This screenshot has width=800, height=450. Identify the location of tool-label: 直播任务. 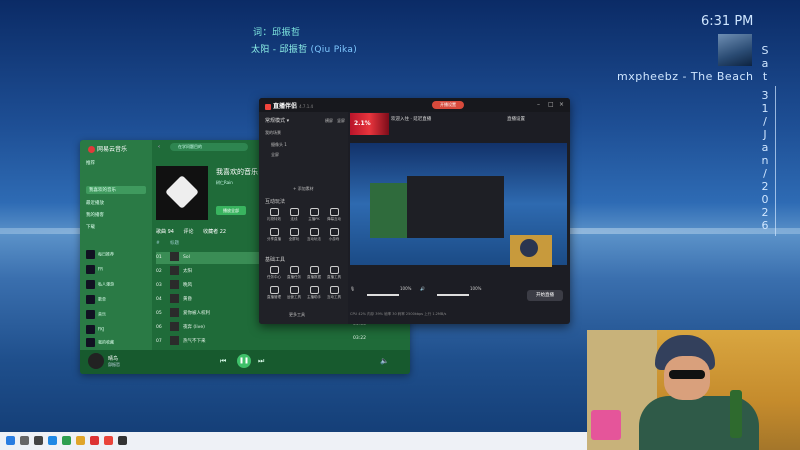
(294, 277).